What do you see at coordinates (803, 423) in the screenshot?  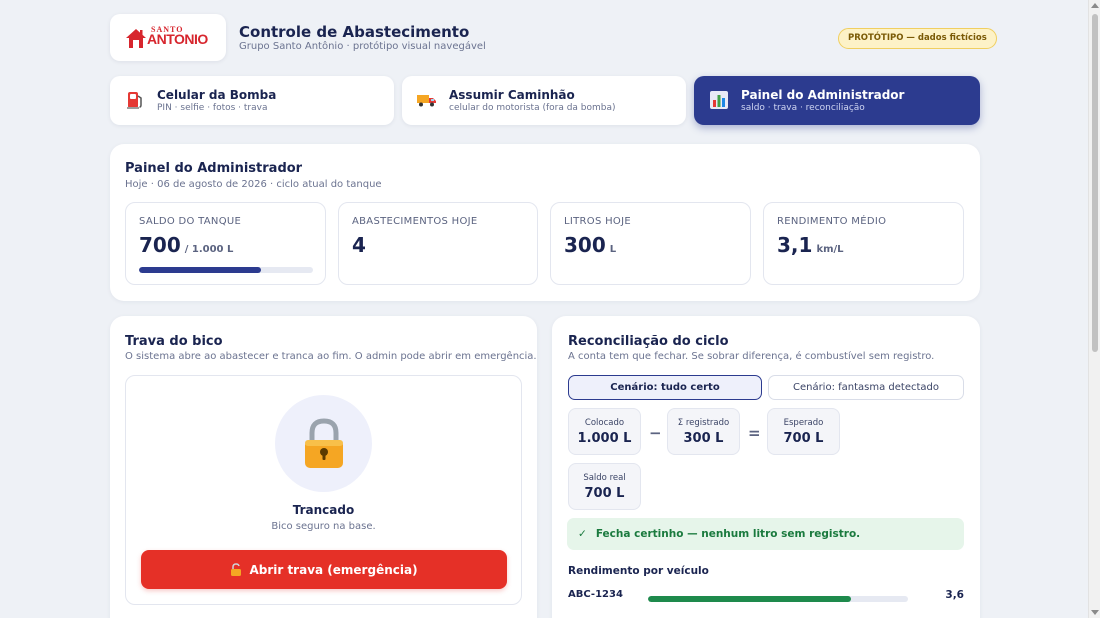 I see `box-label: Esperado` at bounding box center [803, 423].